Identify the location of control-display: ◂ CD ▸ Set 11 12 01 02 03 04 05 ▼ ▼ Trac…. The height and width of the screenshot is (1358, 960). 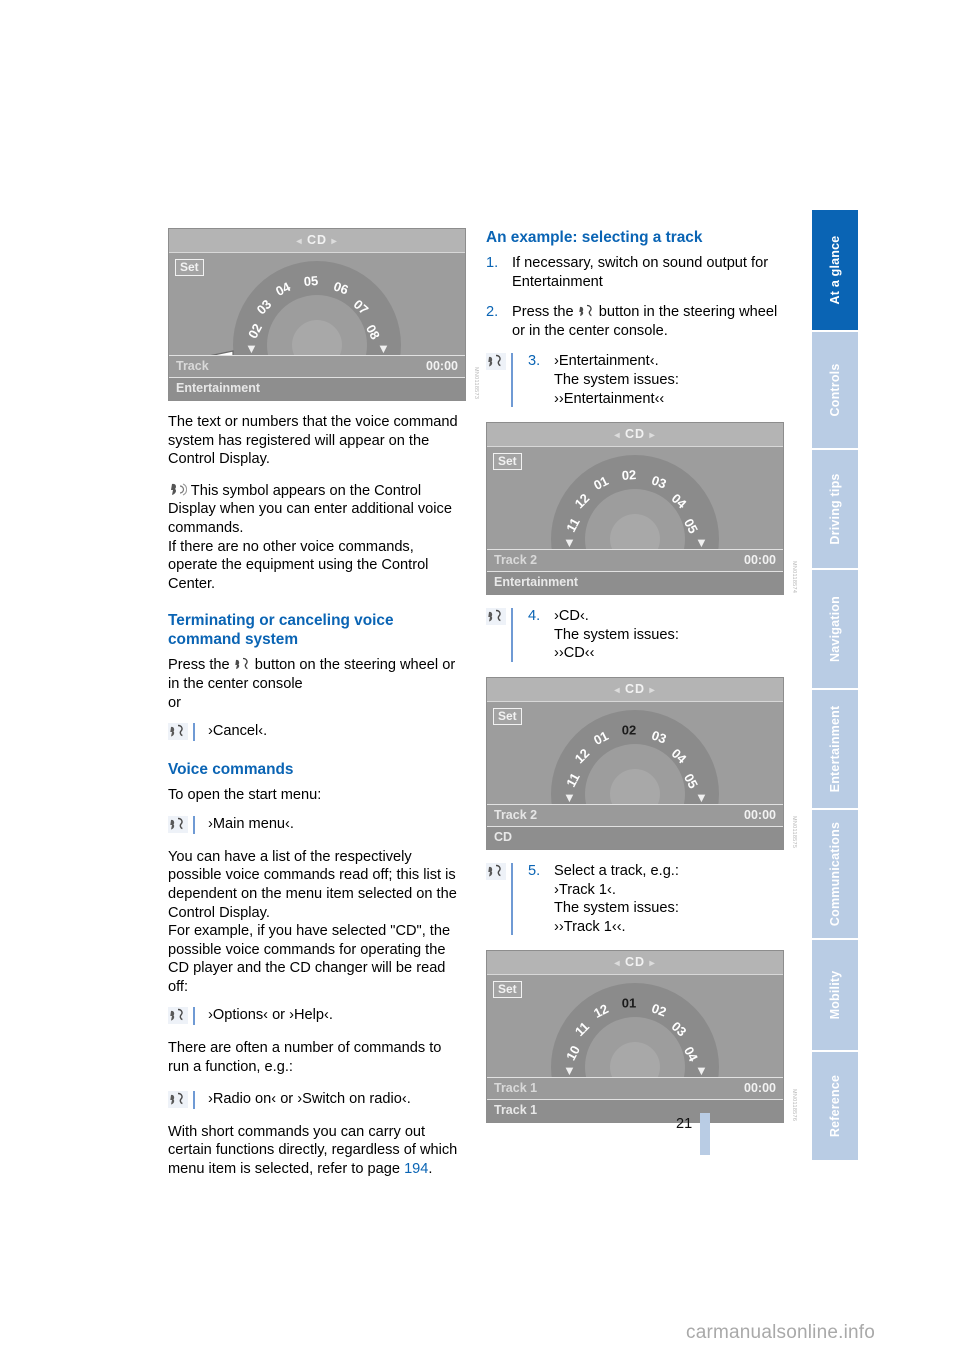
(635, 763).